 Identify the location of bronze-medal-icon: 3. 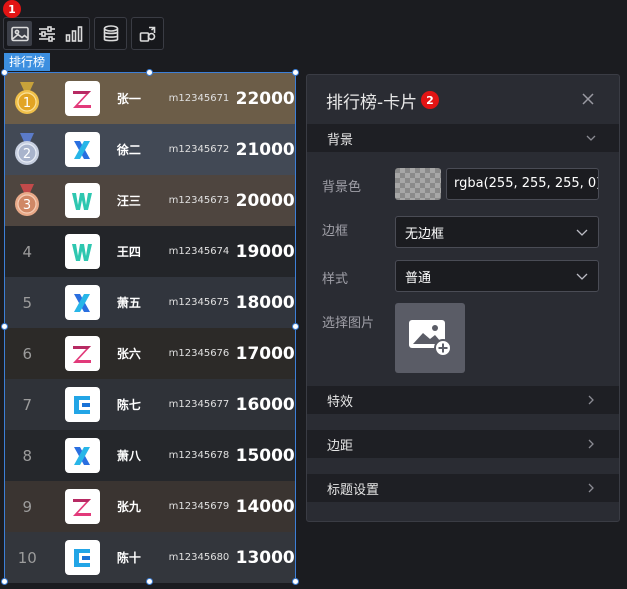
(27, 199).